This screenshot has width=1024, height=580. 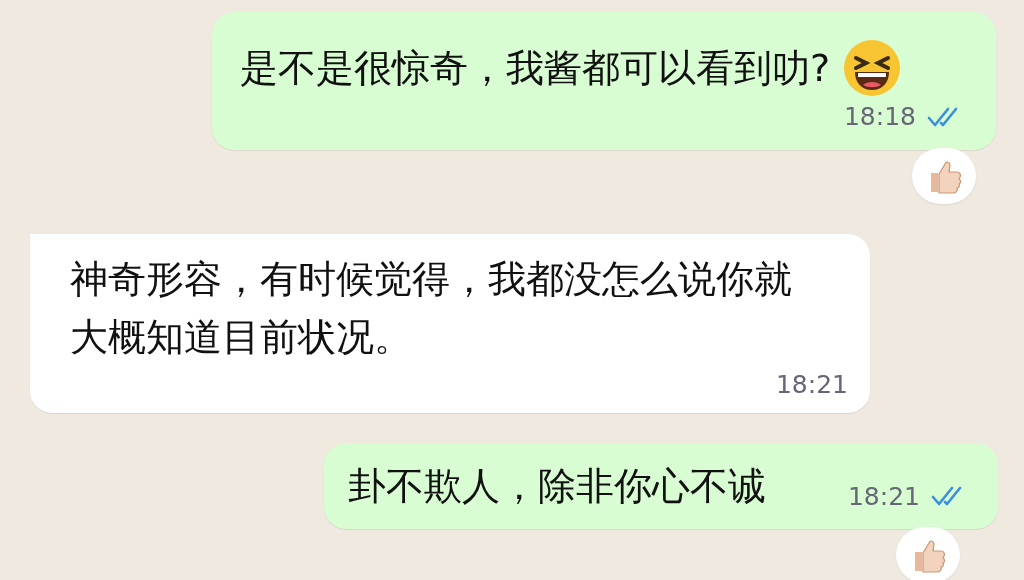 What do you see at coordinates (557, 486) in the screenshot?
I see `message-text: 卦不欺人，除非你心不诚` at bounding box center [557, 486].